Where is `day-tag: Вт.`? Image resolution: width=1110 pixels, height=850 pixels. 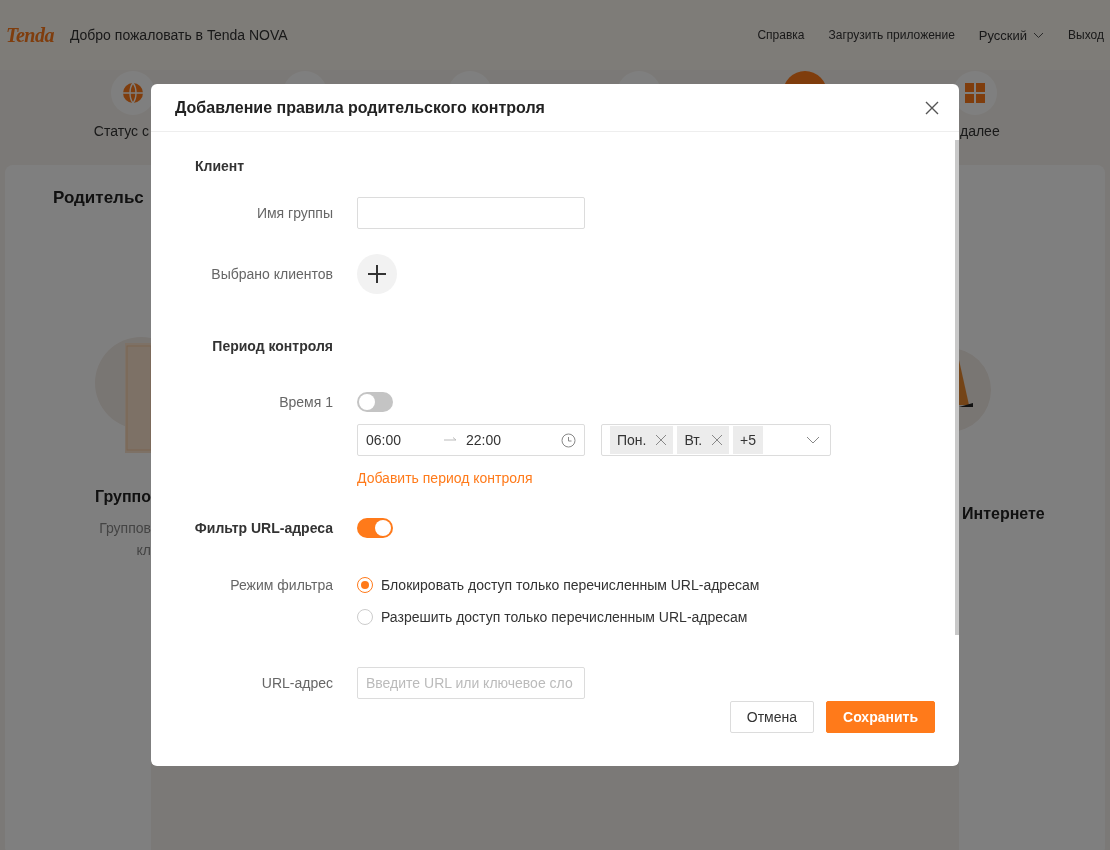 day-tag: Вт. is located at coordinates (703, 440).